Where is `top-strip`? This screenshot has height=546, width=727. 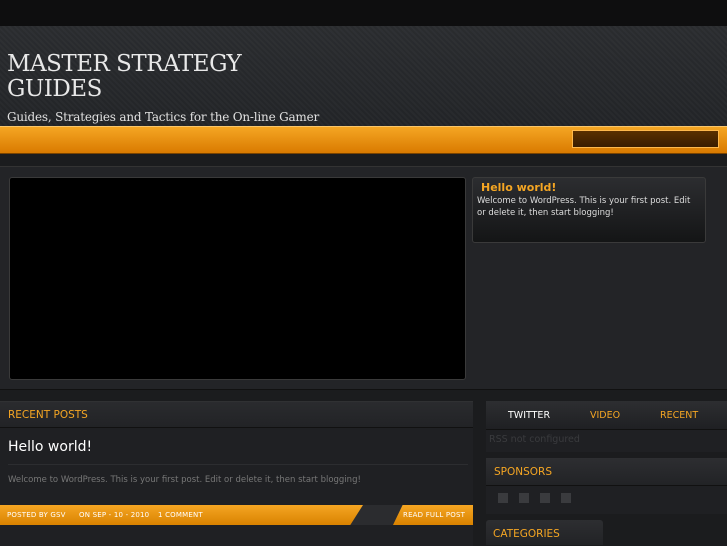
top-strip is located at coordinates (363, 13).